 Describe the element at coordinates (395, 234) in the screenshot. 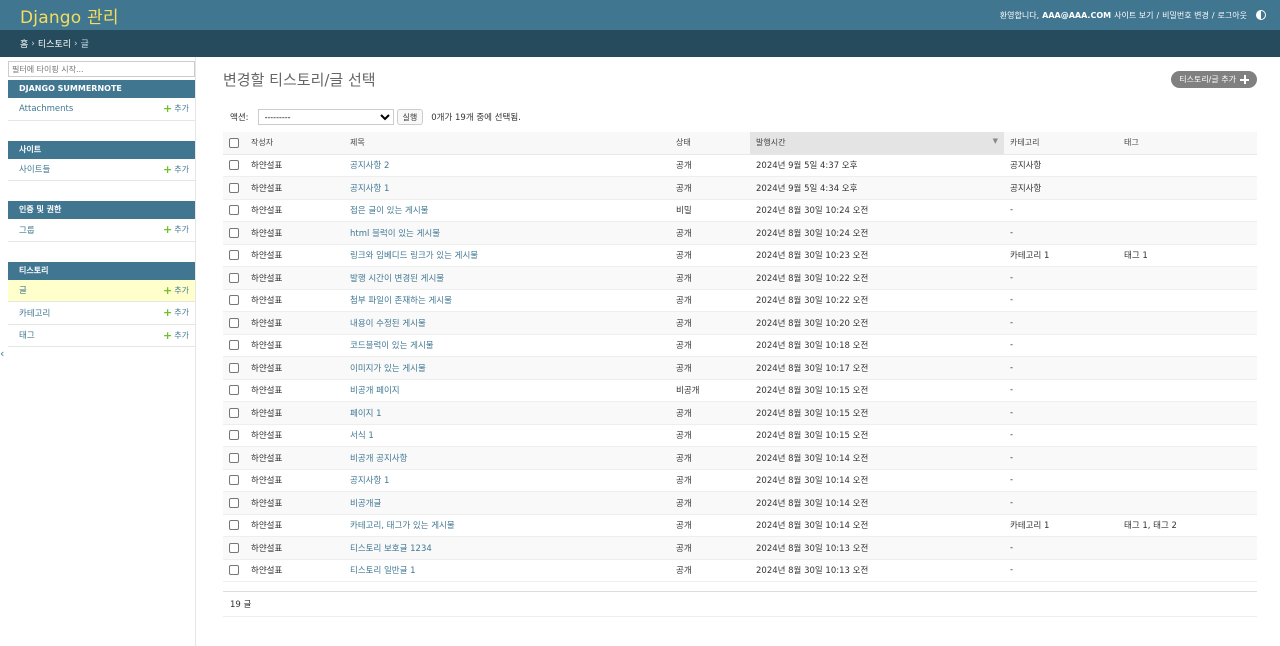

I see `post-title-link: html 블럭이 있는 게시물` at that location.